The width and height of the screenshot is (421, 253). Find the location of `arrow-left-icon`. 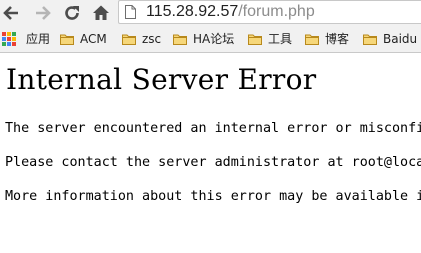

arrow-left-icon is located at coordinates (10, 13).